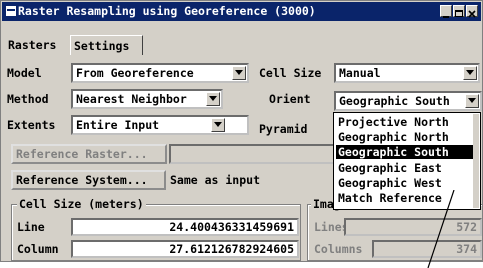 Image resolution: width=483 pixels, height=268 pixels. I want to click on reference-system-value: Same as input, so click(252, 180).